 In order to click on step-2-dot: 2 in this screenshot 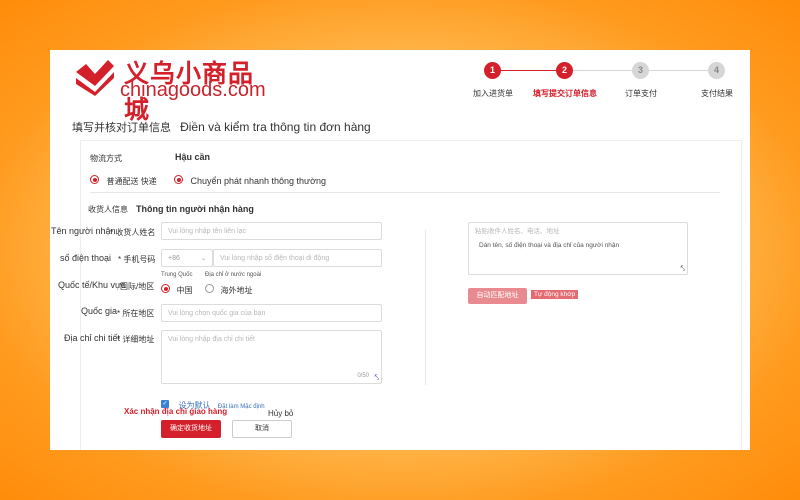, I will do `click(564, 70)`.